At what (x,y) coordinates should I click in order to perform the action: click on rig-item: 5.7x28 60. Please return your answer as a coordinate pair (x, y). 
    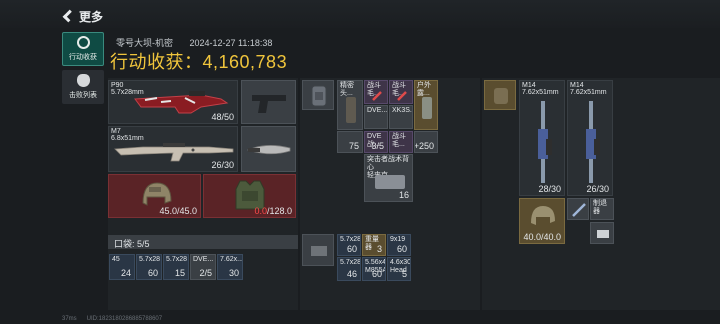
    Looking at the image, I should click on (349, 245).